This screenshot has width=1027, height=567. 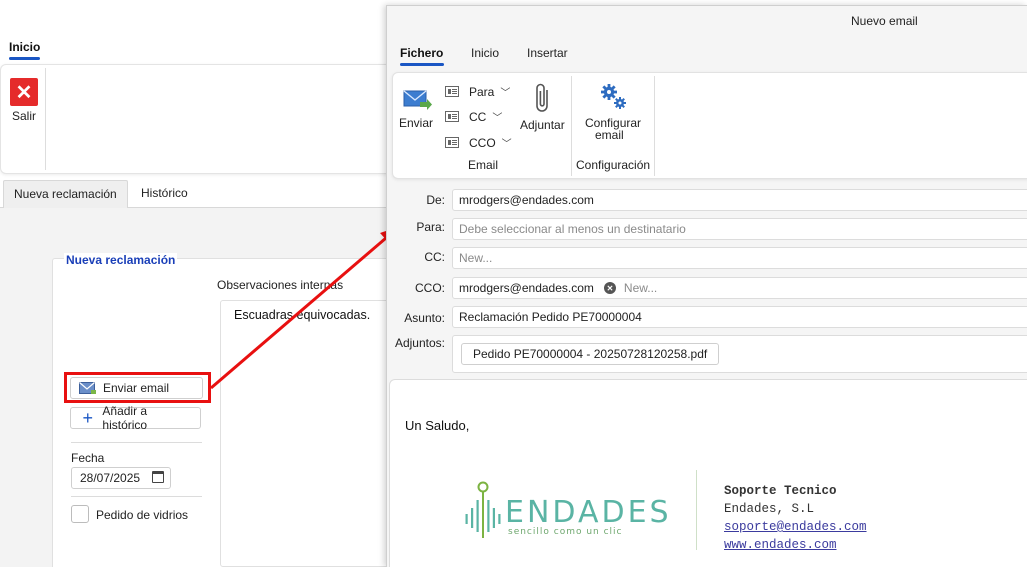 What do you see at coordinates (565, 532) in the screenshot?
I see `logo-tagline: sencillo como un clic` at bounding box center [565, 532].